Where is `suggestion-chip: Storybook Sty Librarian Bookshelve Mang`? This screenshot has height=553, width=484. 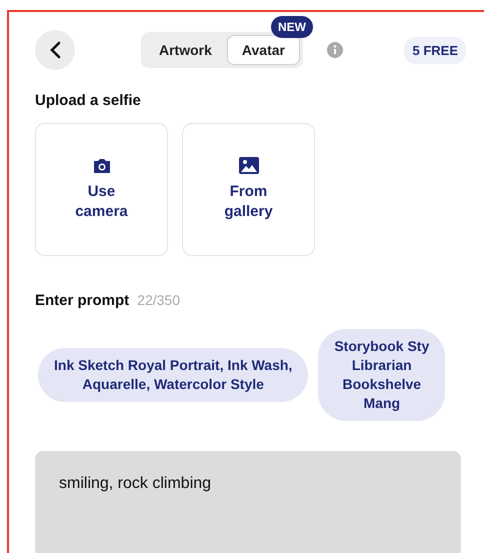
suggestion-chip: Storybook Sty Librarian Bookshelve Mang is located at coordinates (382, 375).